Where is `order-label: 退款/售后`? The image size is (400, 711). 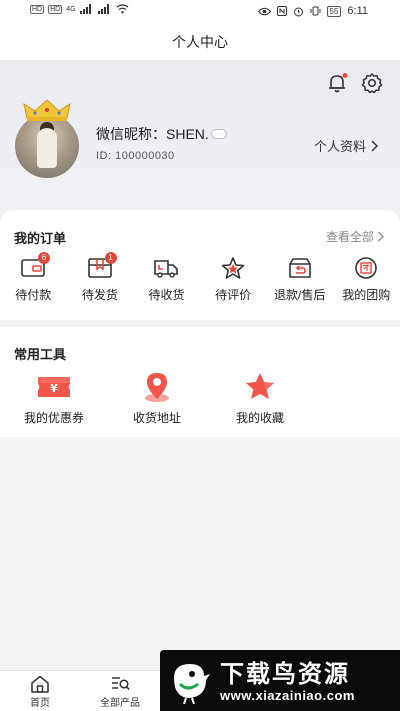
order-label: 退款/售后 is located at coordinates (300, 295).